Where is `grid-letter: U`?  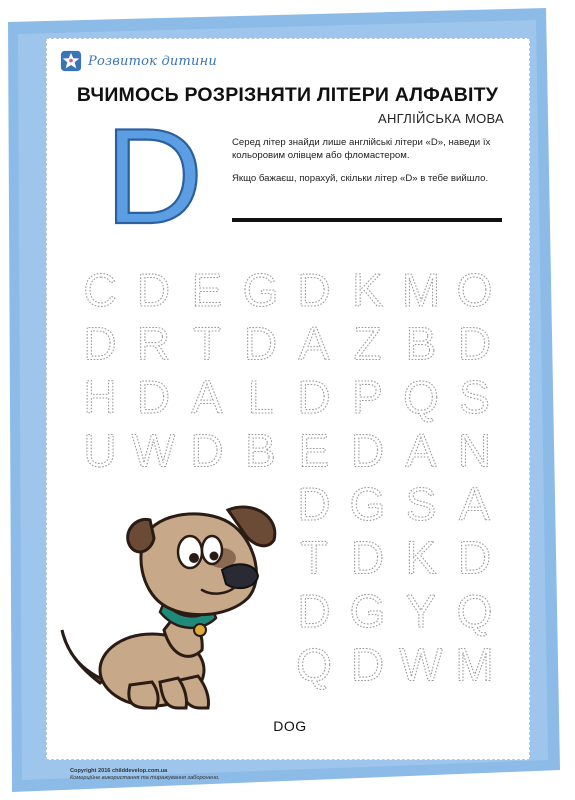
grid-letter: U is located at coordinates (100, 450).